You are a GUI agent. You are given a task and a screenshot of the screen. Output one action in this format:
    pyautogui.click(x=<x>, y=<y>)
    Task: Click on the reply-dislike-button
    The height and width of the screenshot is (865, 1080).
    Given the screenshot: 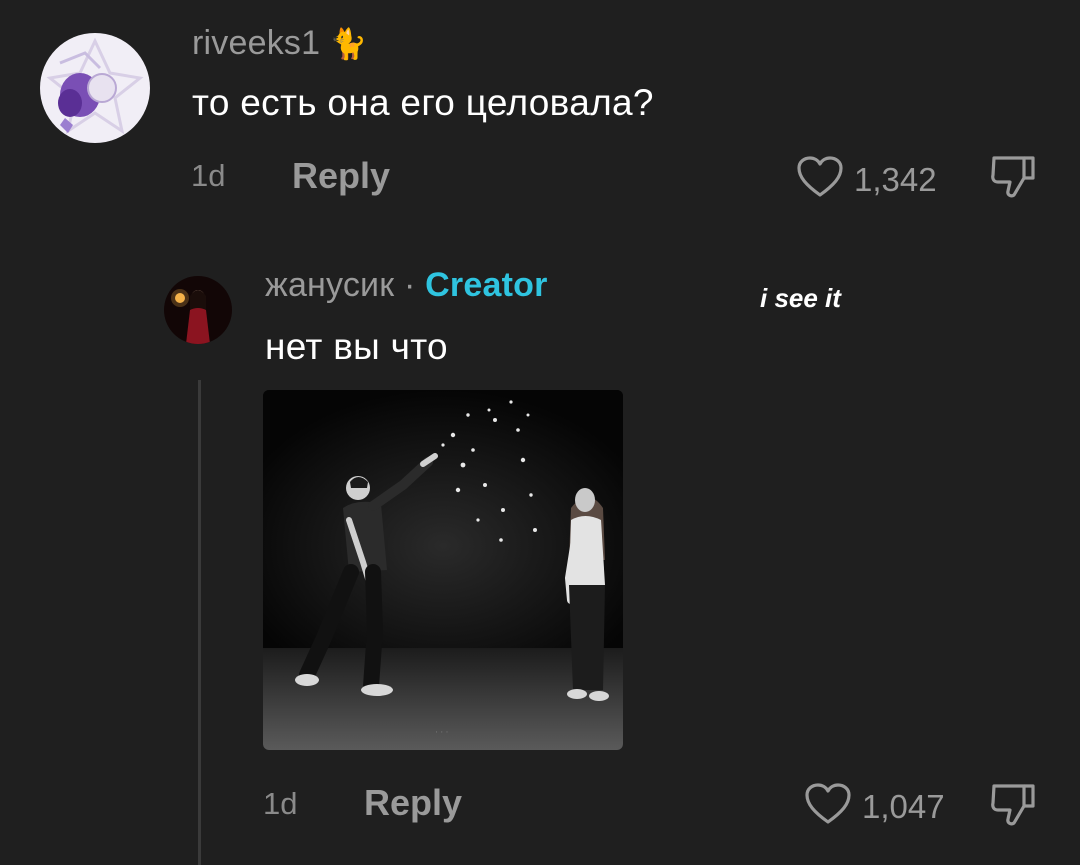 What is the action you would take?
    pyautogui.click(x=1013, y=806)
    